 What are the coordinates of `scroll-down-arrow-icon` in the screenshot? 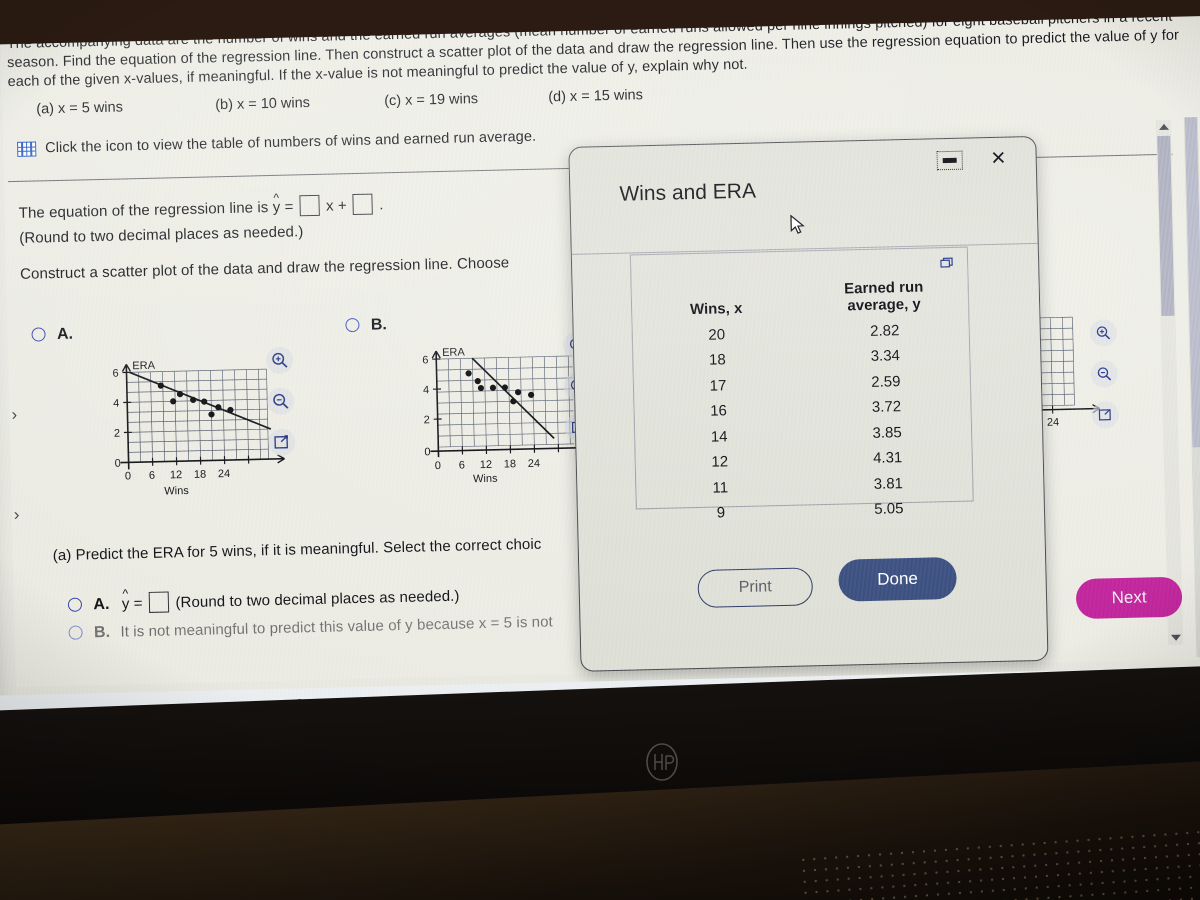 It's located at (1176, 637).